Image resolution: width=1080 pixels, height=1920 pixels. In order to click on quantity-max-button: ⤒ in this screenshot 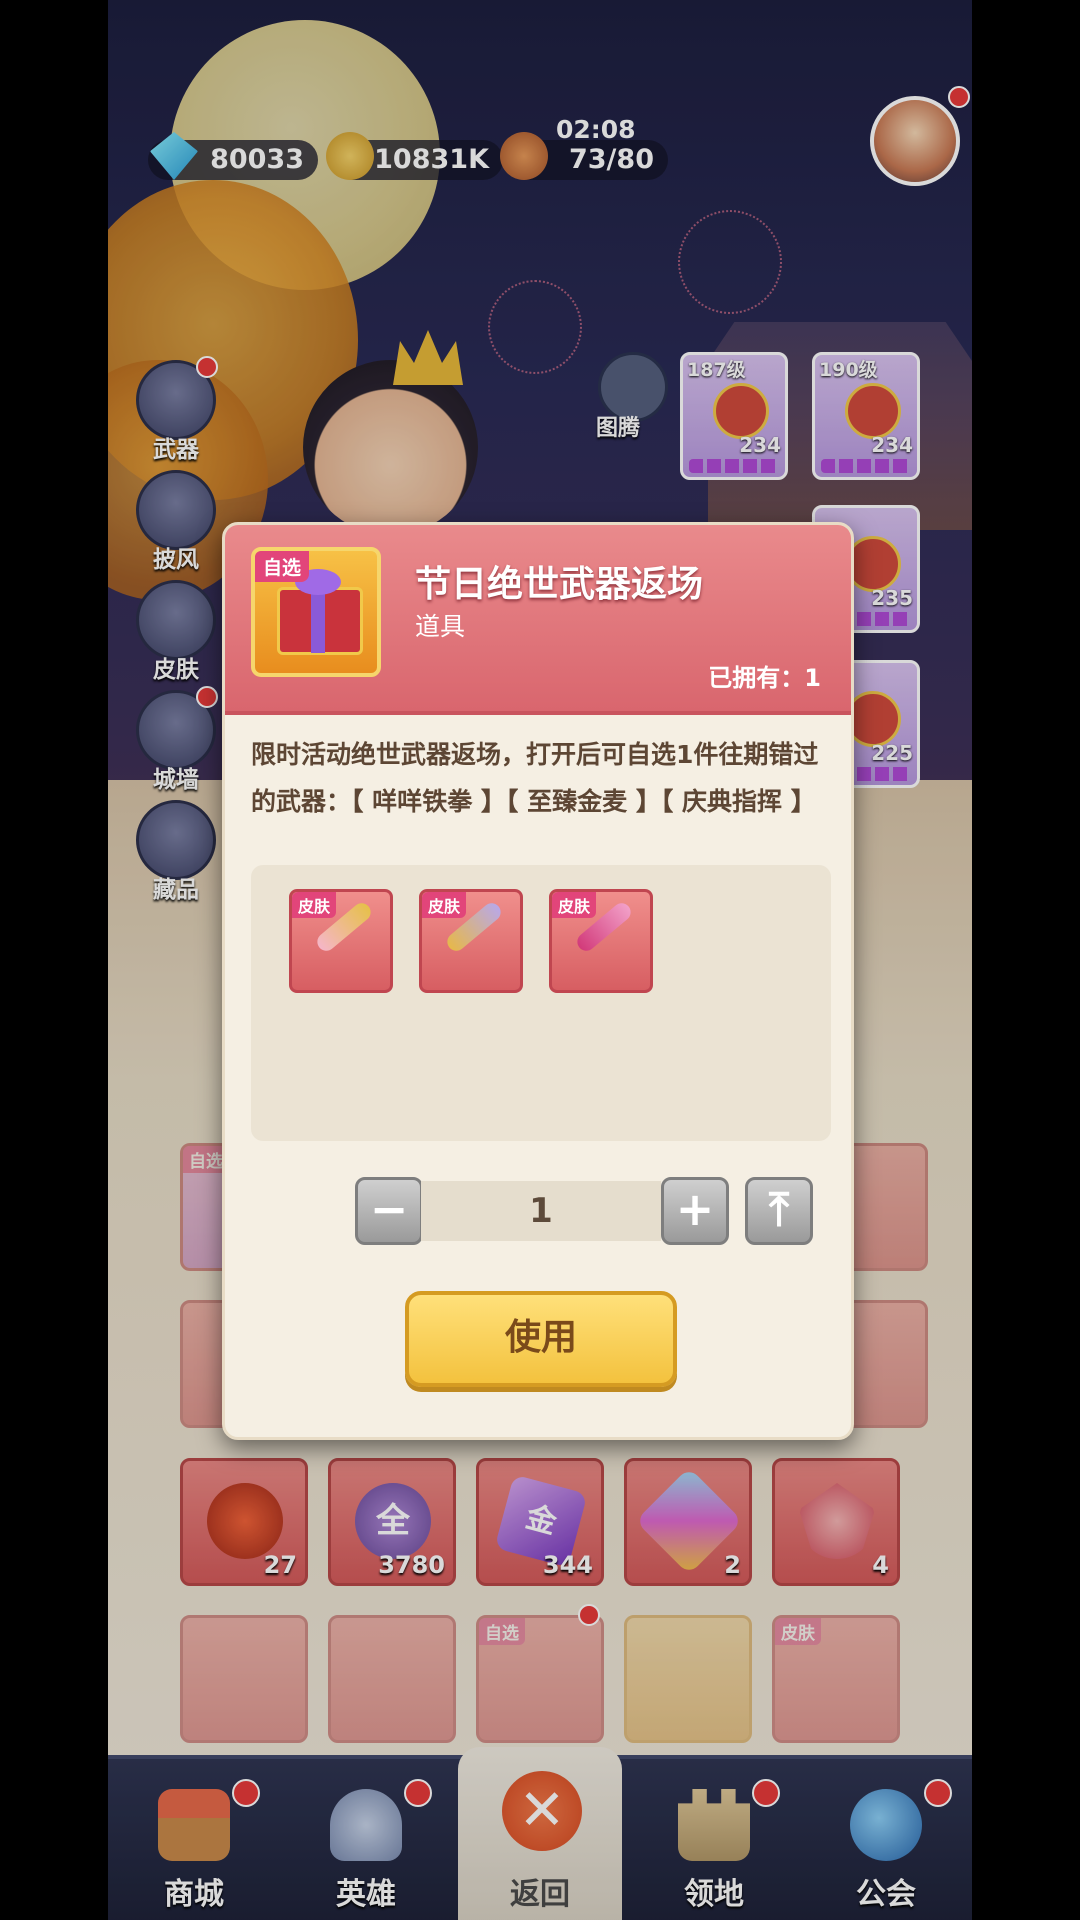, I will do `click(779, 1211)`.